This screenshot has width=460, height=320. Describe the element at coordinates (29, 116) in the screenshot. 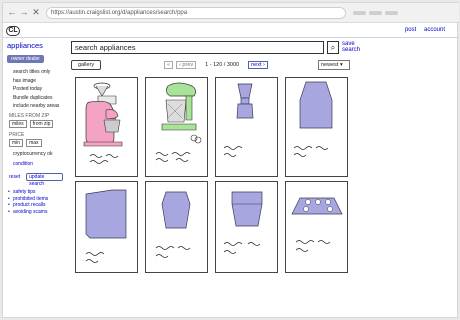

I see `distance-label: MILES FROM ZIP` at that location.